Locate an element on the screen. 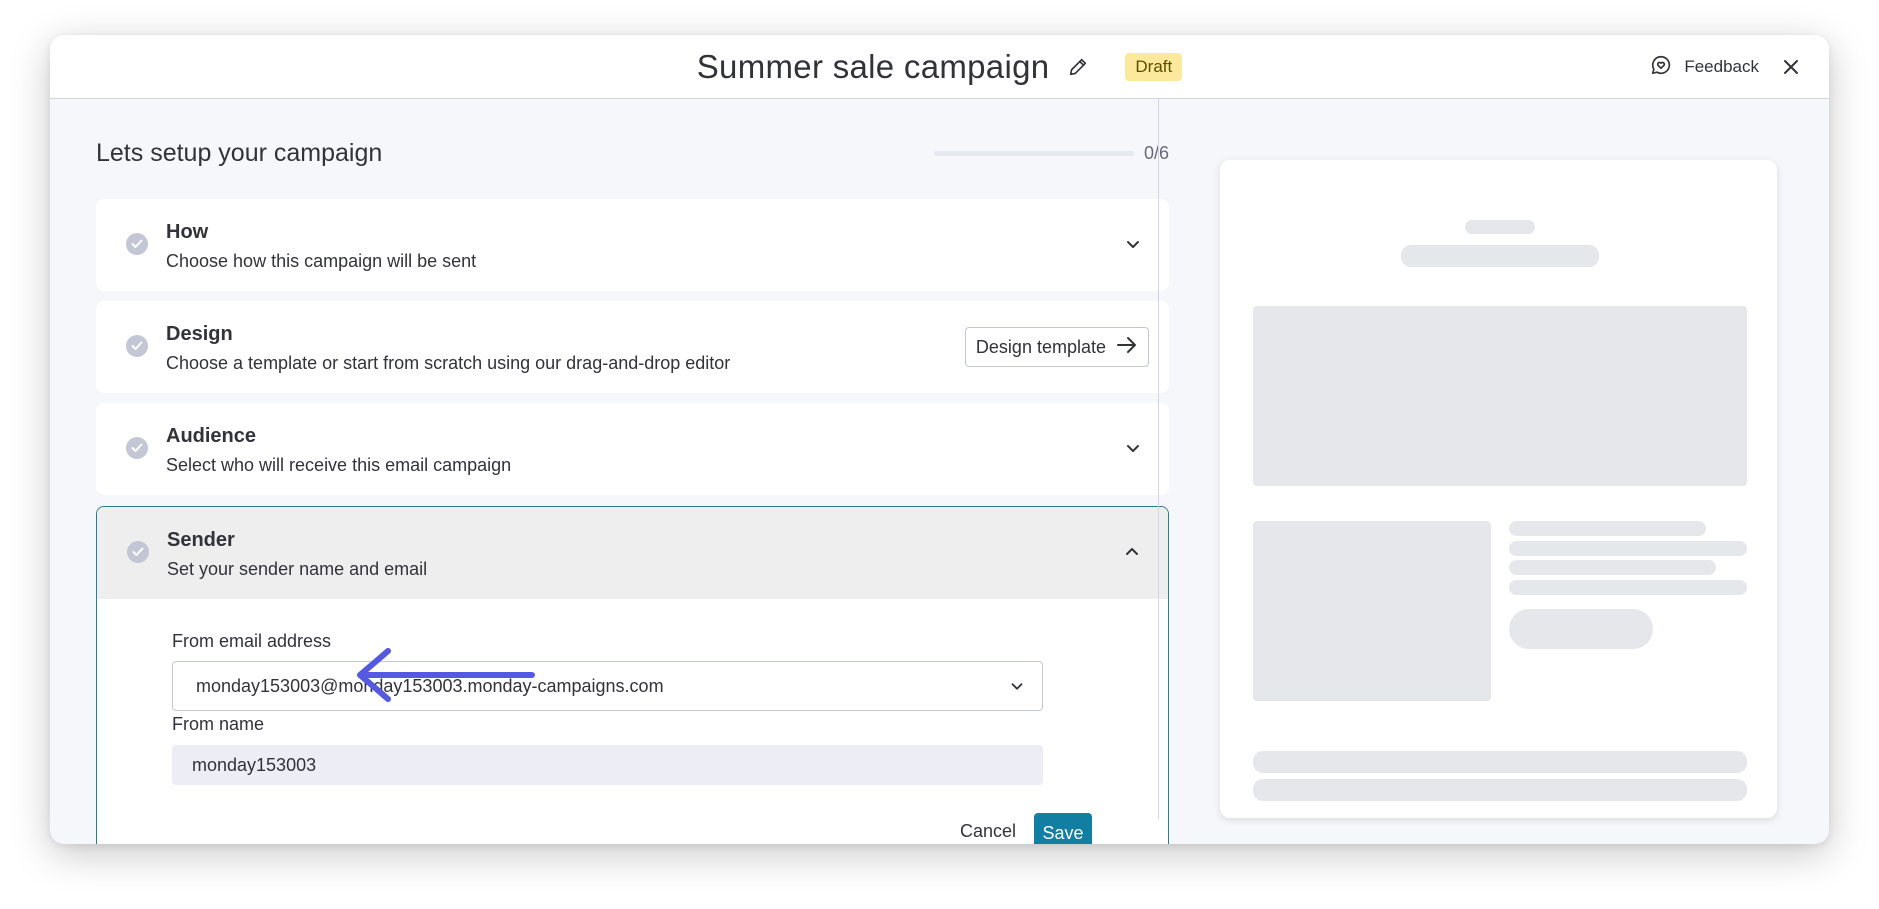  design-template-button: Design template is located at coordinates (1056, 347).